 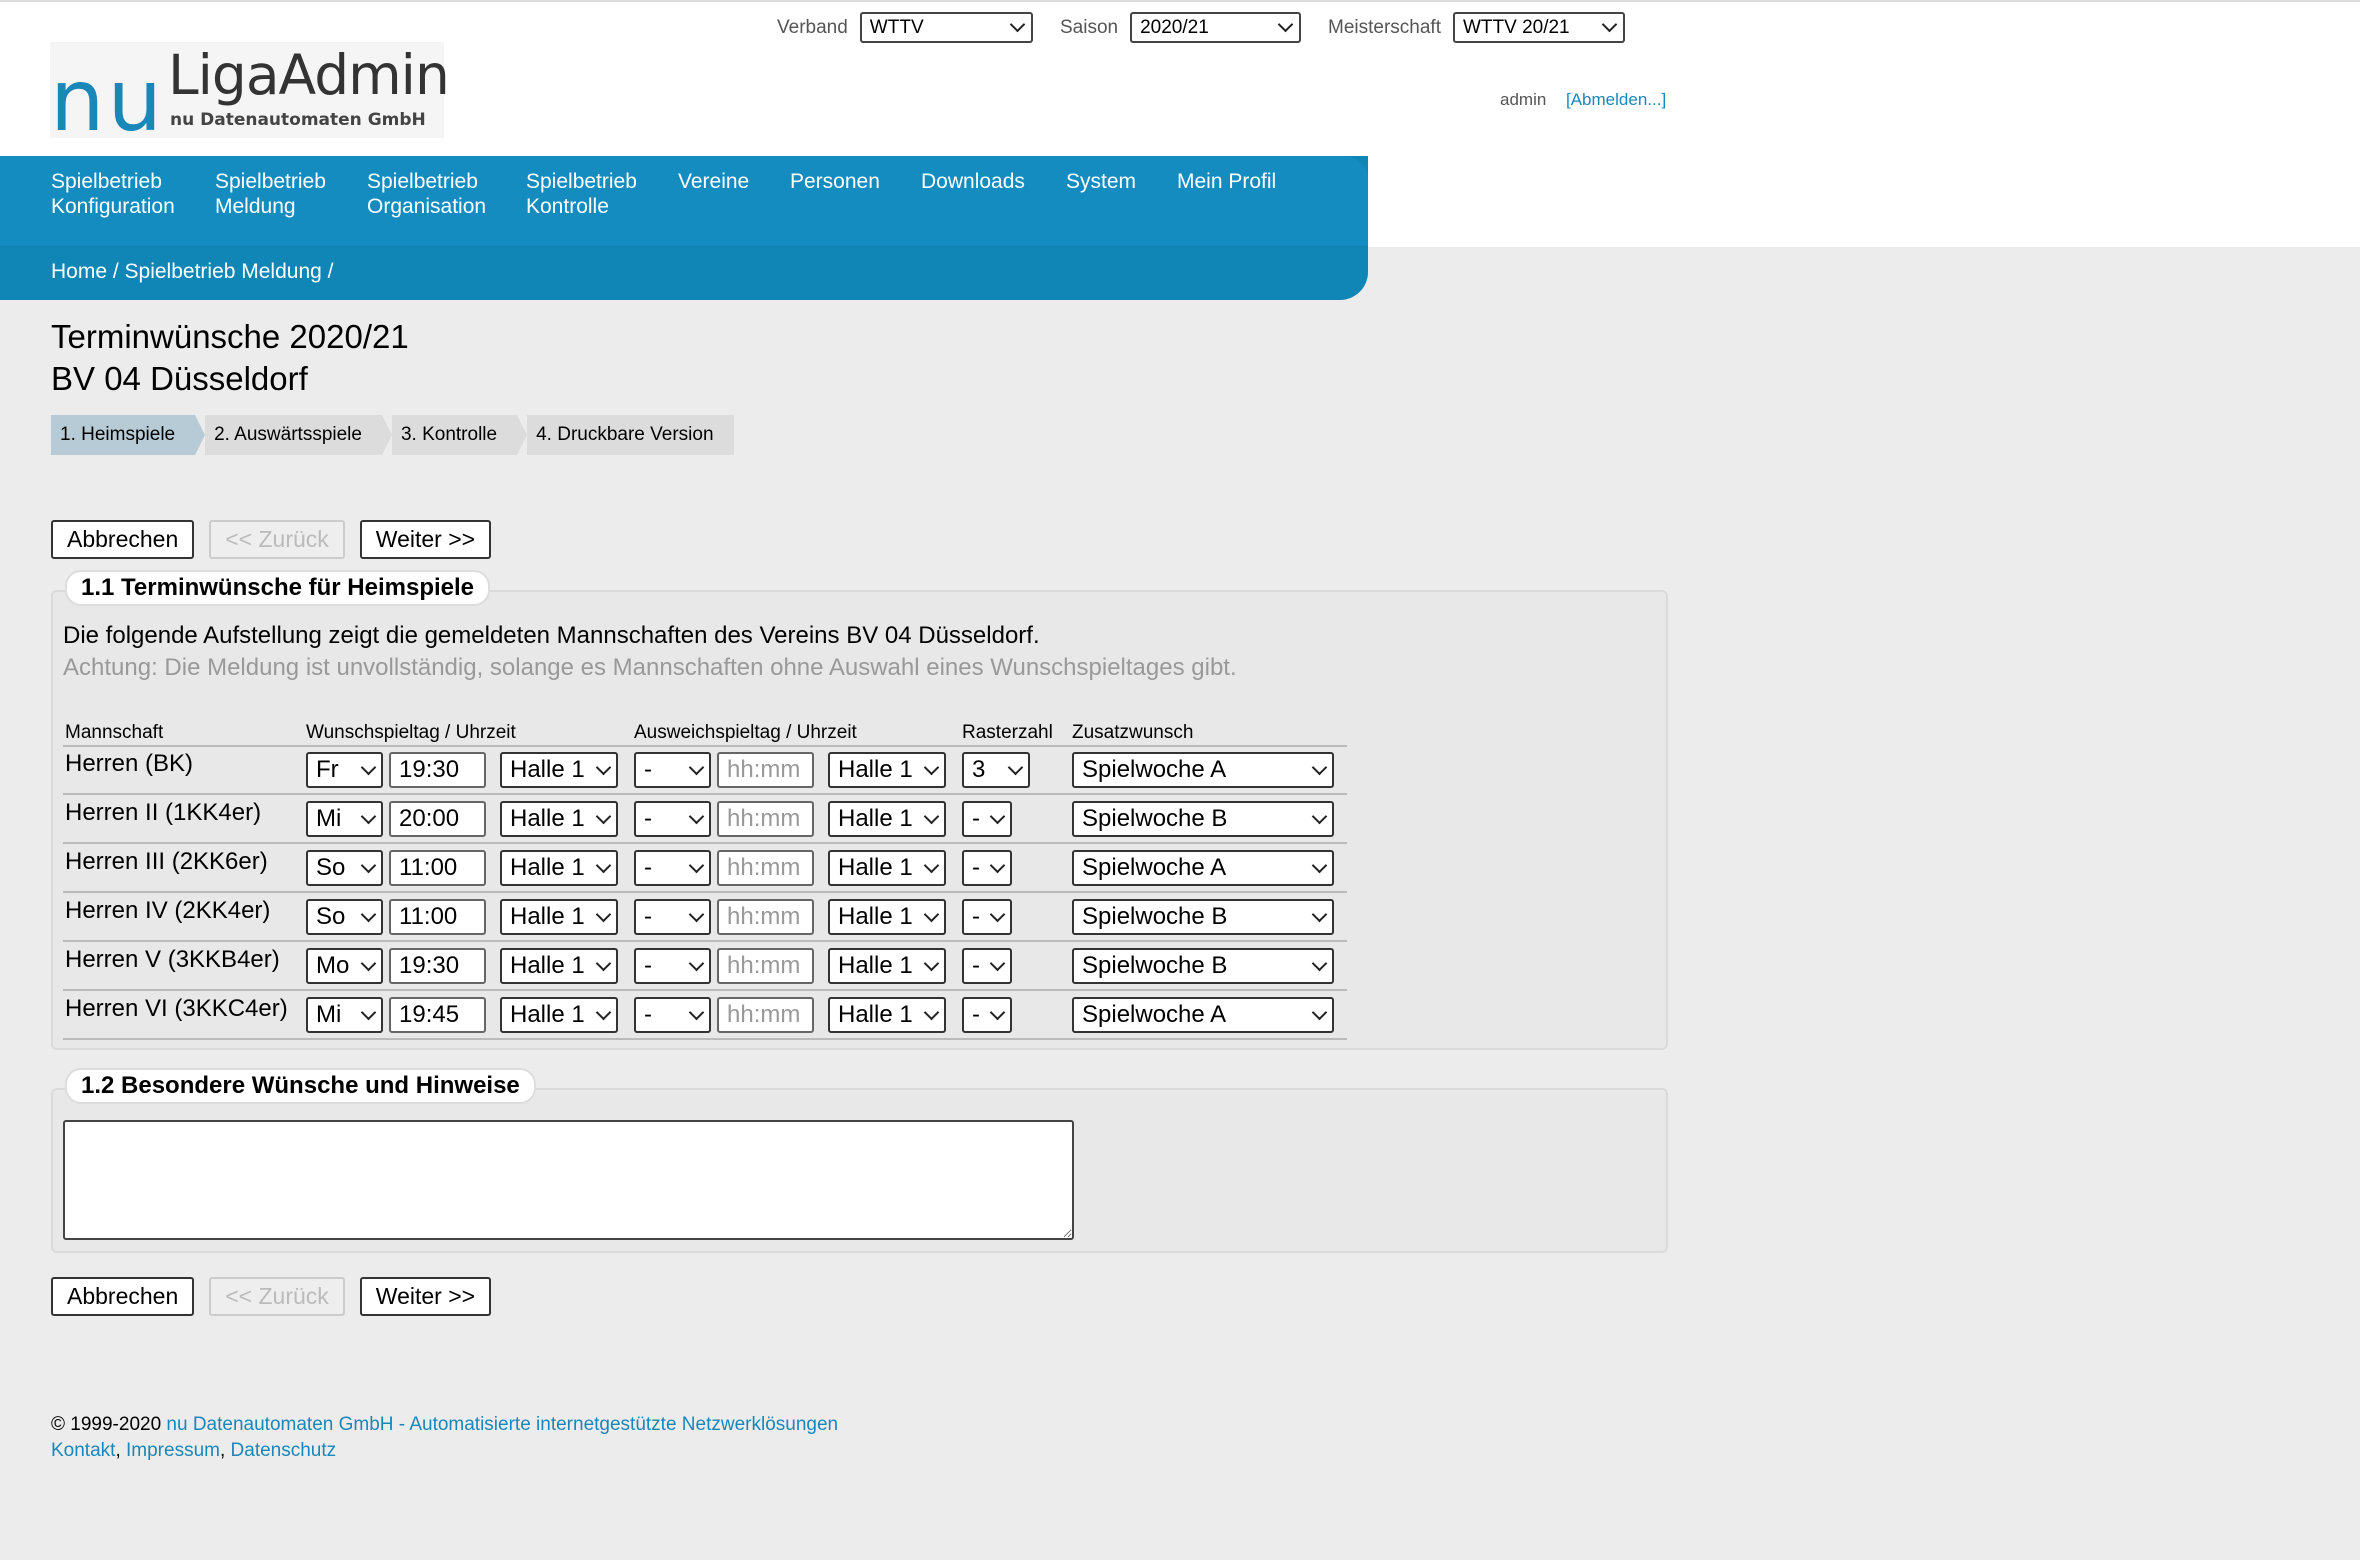 What do you see at coordinates (128, 435) in the screenshot?
I see `step-heimspiele: 1. Heimspiele` at bounding box center [128, 435].